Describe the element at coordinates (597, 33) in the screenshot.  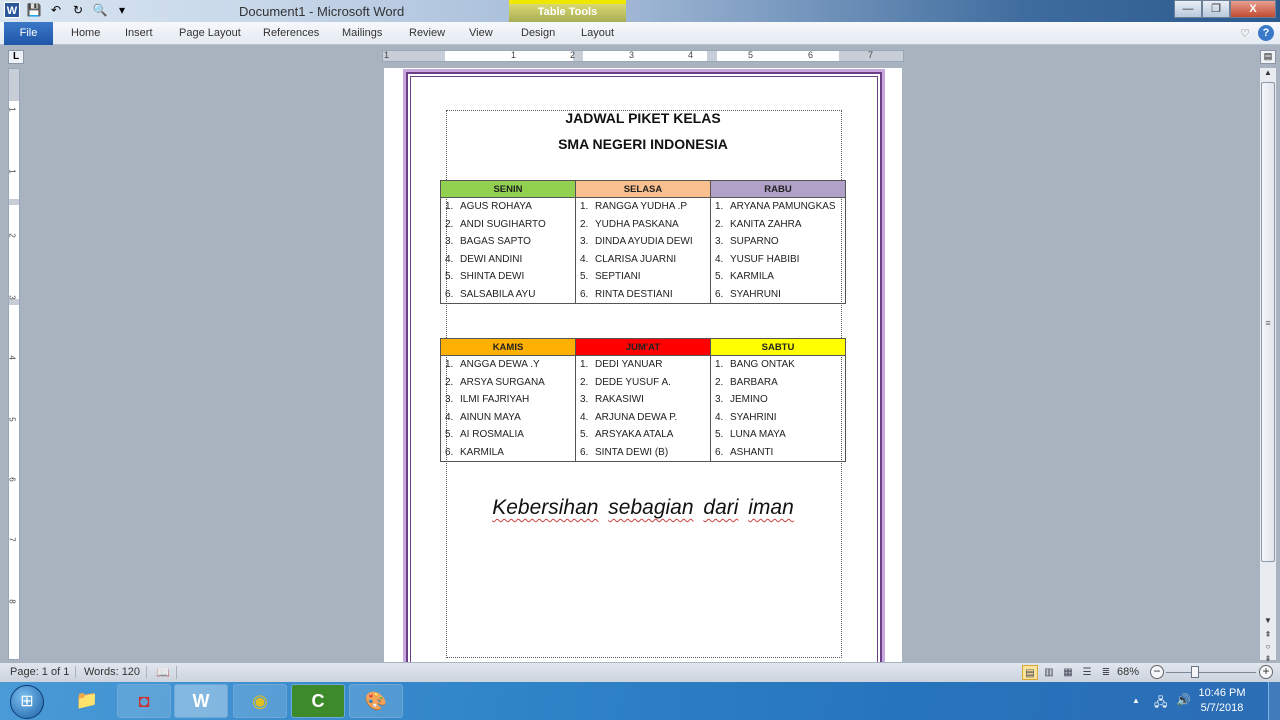
I see `tab-layout: Layout` at that location.